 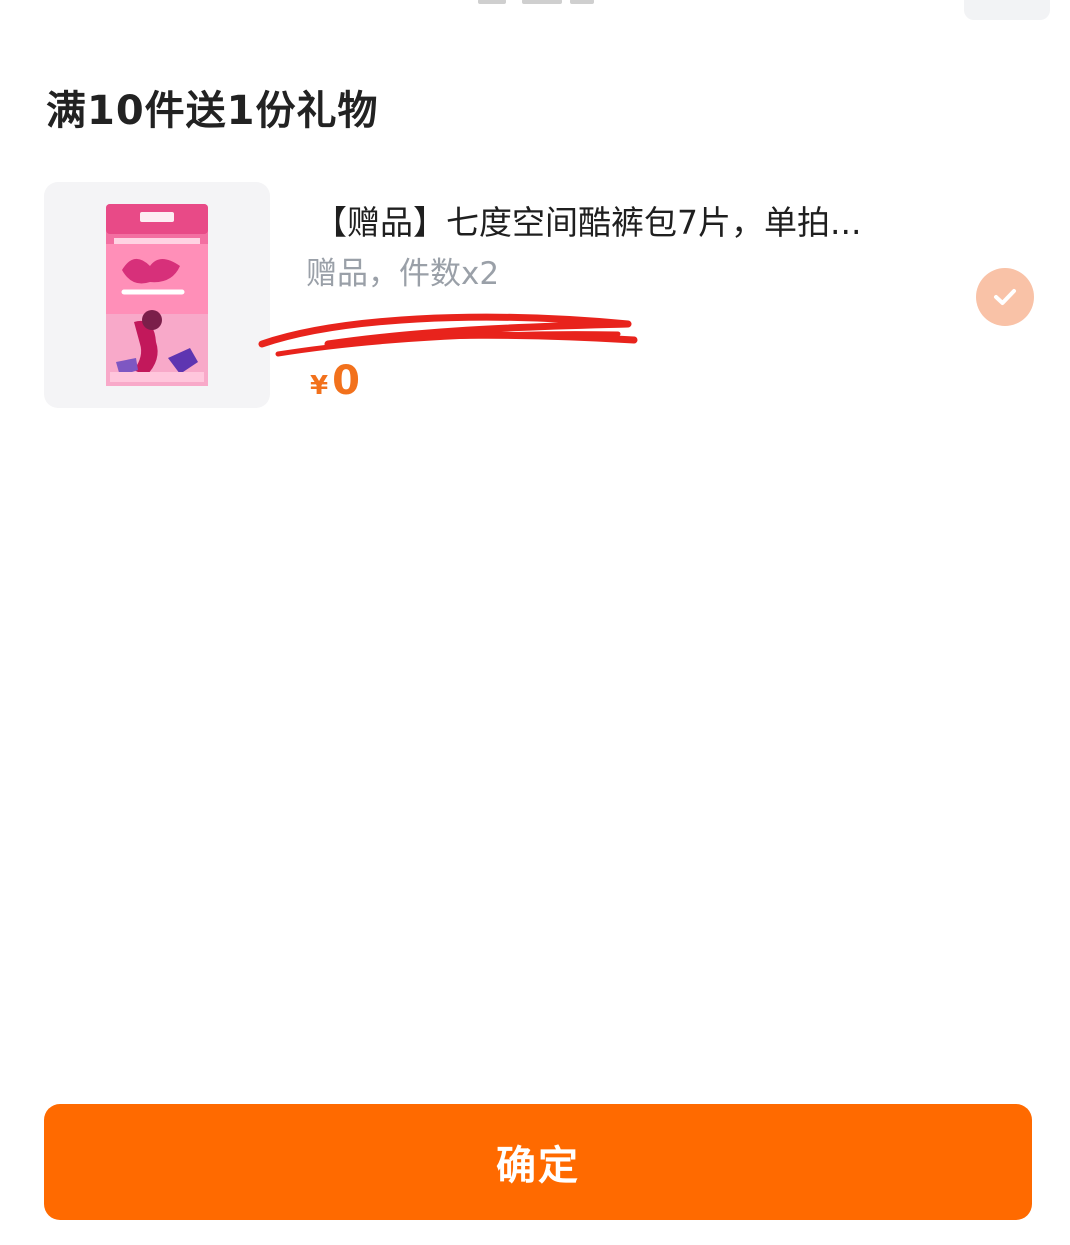 What do you see at coordinates (319, 386) in the screenshot?
I see `price-currency: ¥` at bounding box center [319, 386].